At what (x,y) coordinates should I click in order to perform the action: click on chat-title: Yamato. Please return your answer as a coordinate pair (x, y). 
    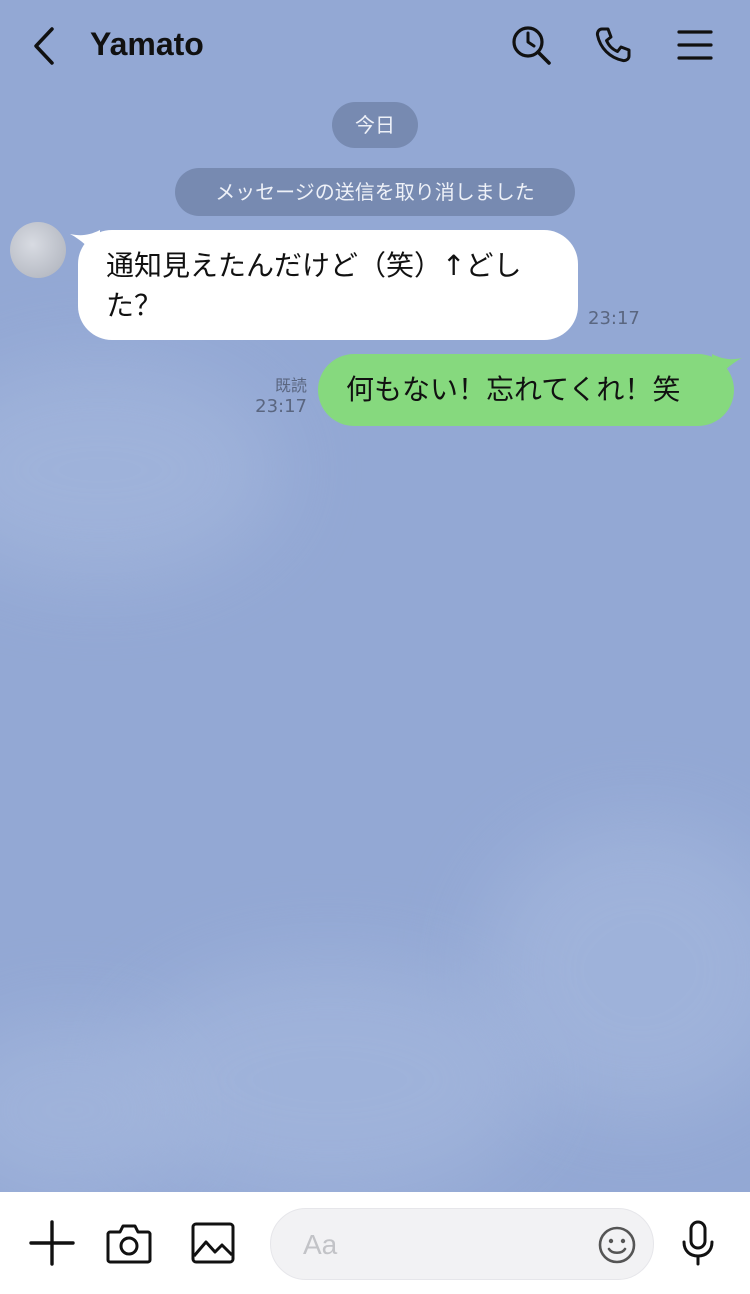
    Looking at the image, I should click on (147, 44).